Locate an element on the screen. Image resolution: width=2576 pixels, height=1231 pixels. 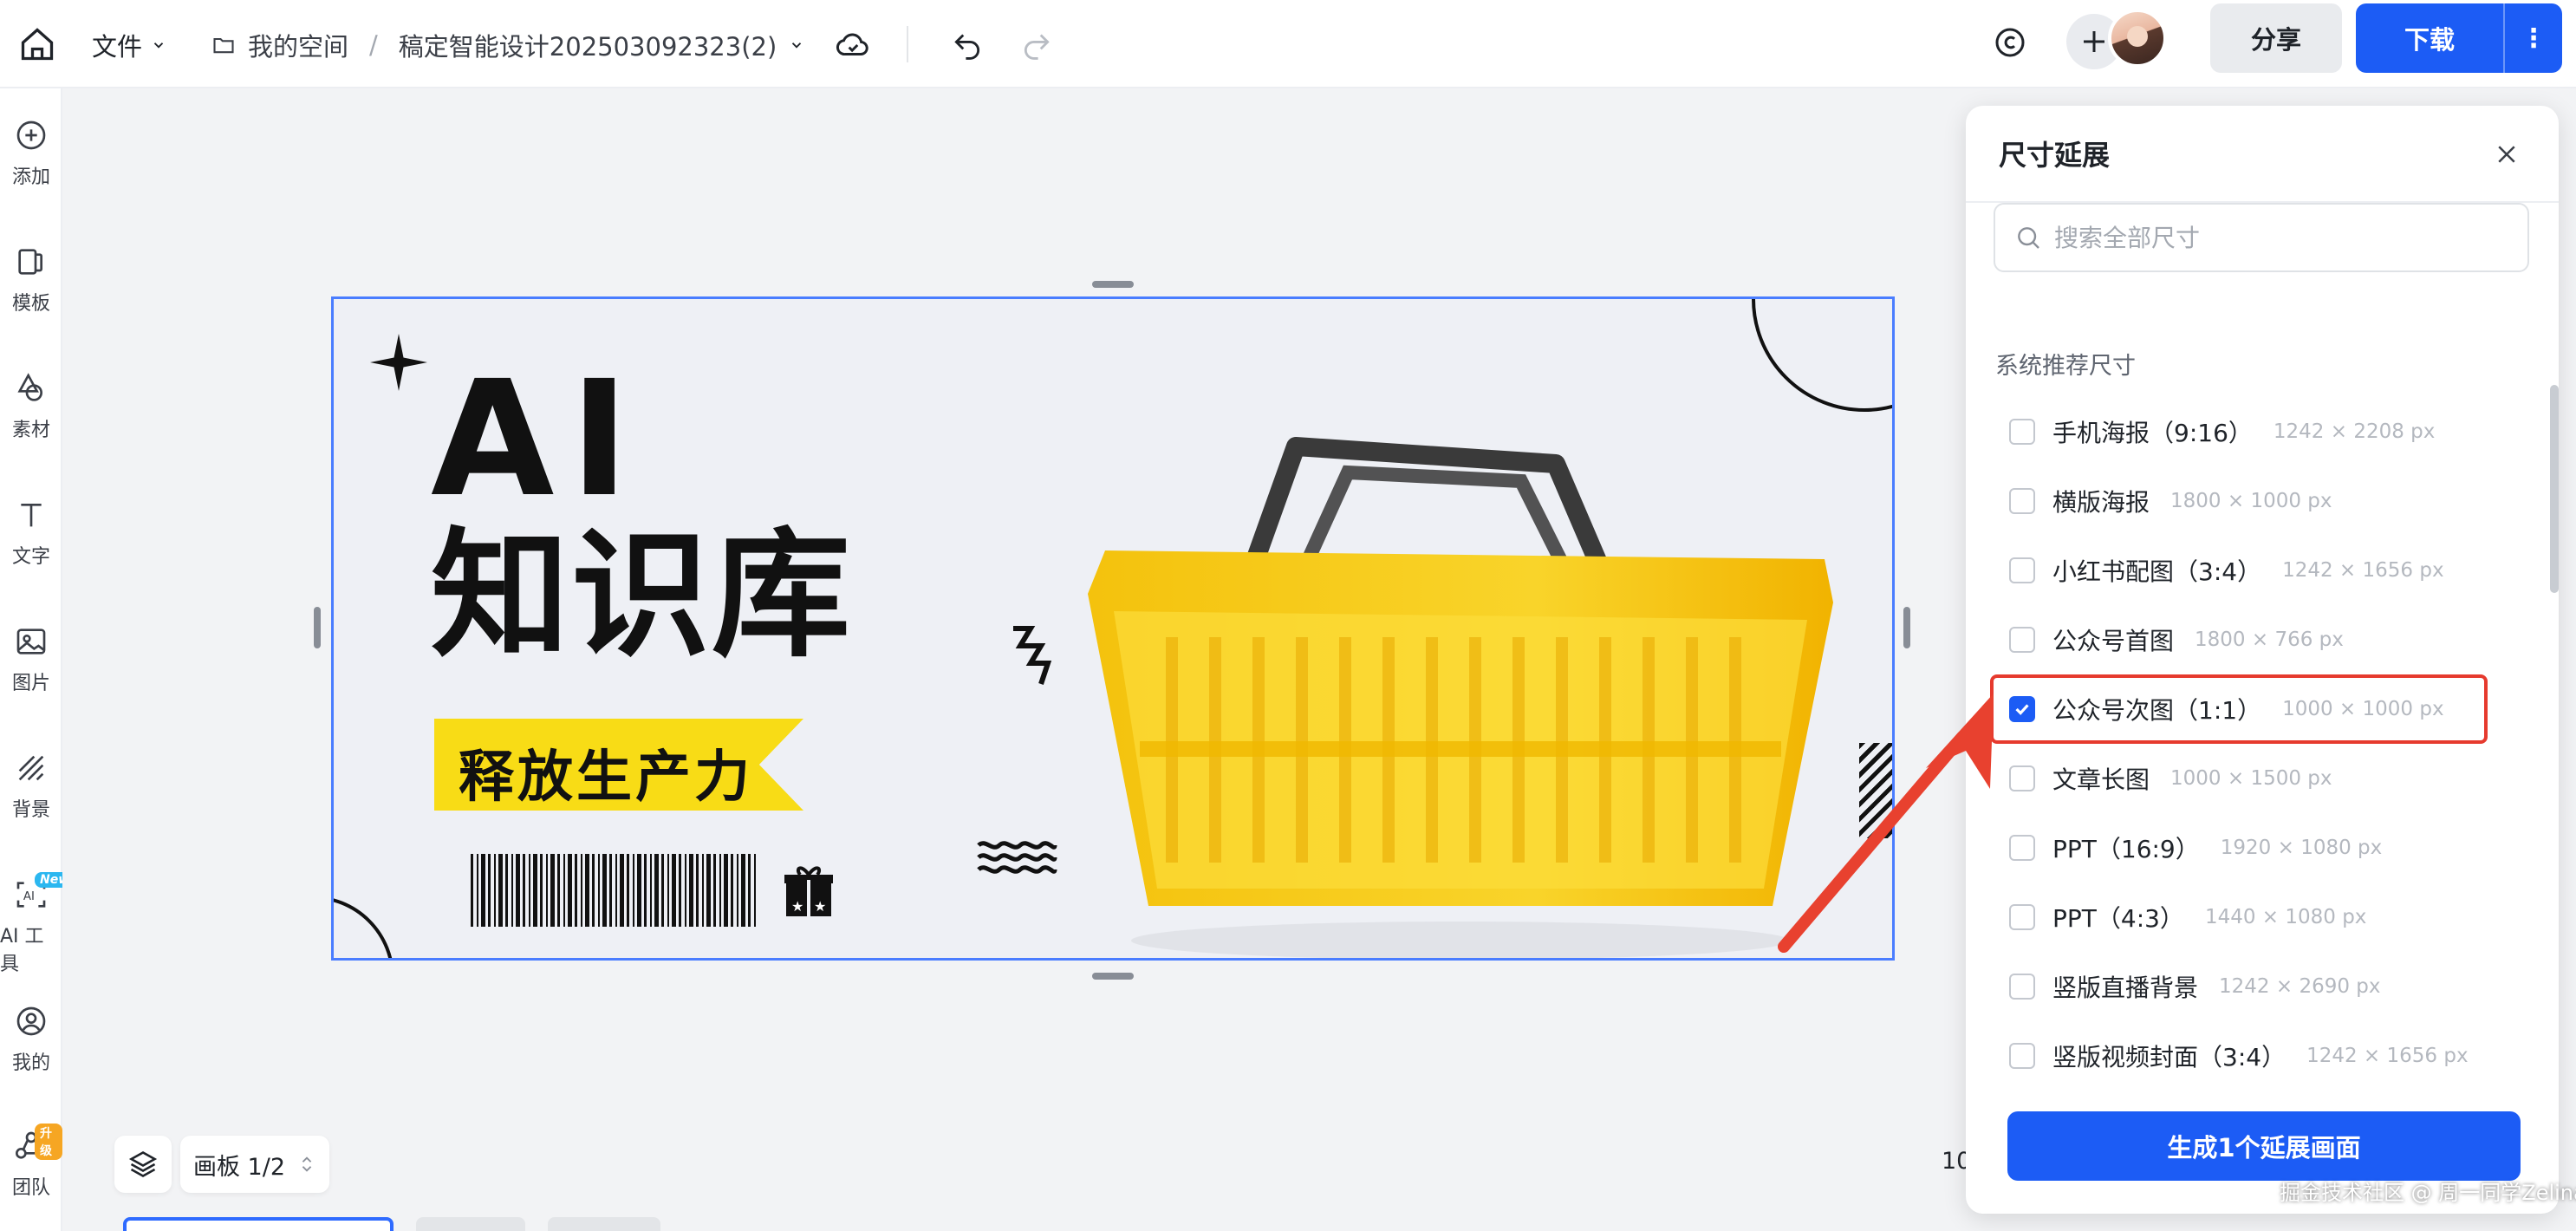
chevrons-updown-icon is located at coordinates (307, 1164).